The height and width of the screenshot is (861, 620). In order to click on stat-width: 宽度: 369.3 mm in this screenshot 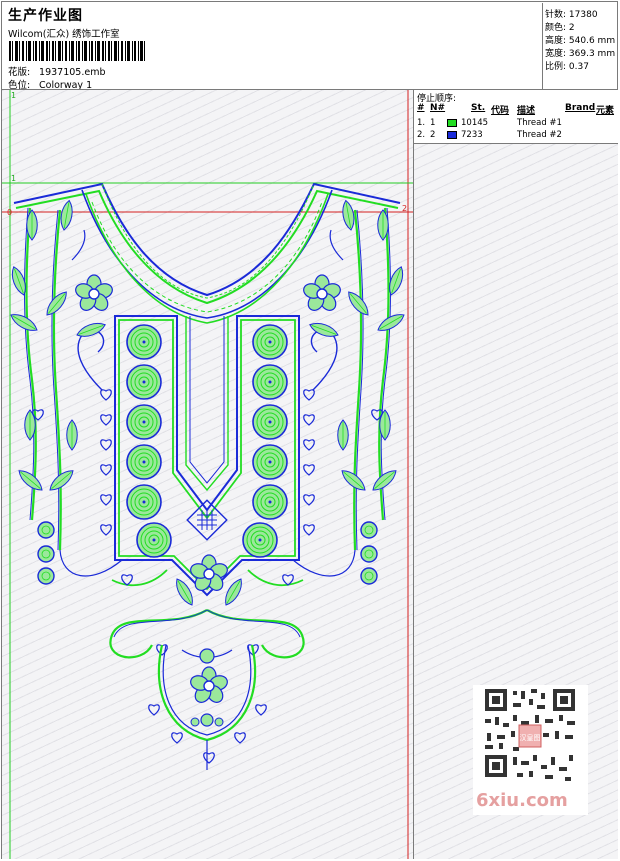, I will do `click(580, 54)`.